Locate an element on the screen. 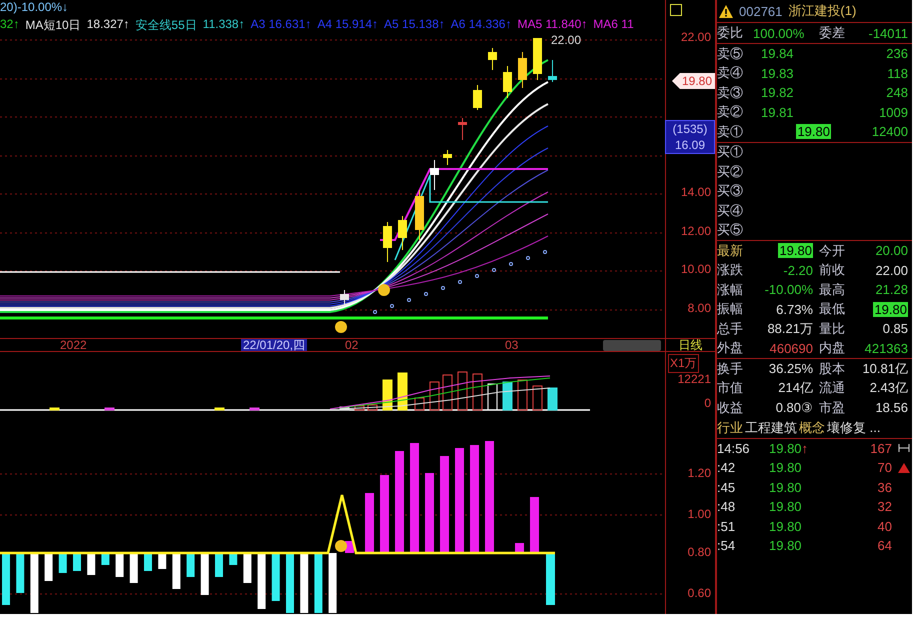  field-label: 前收 is located at coordinates (832, 270).